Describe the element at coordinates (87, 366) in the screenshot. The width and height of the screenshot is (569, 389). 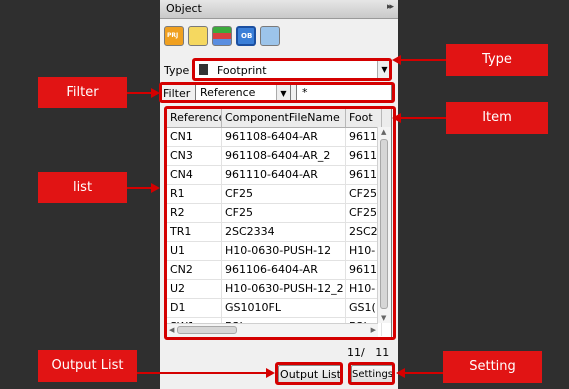
I see `annotation-output-list: Output List` at that location.